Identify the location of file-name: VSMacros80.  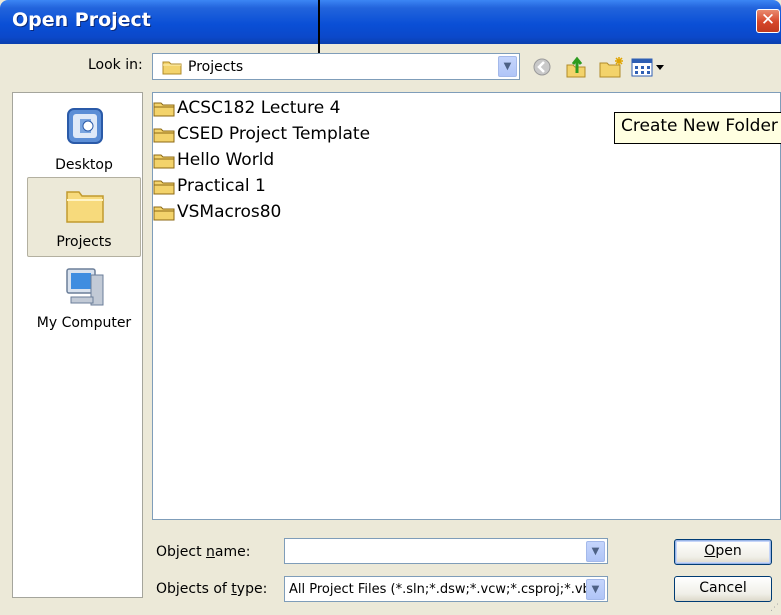
(229, 212).